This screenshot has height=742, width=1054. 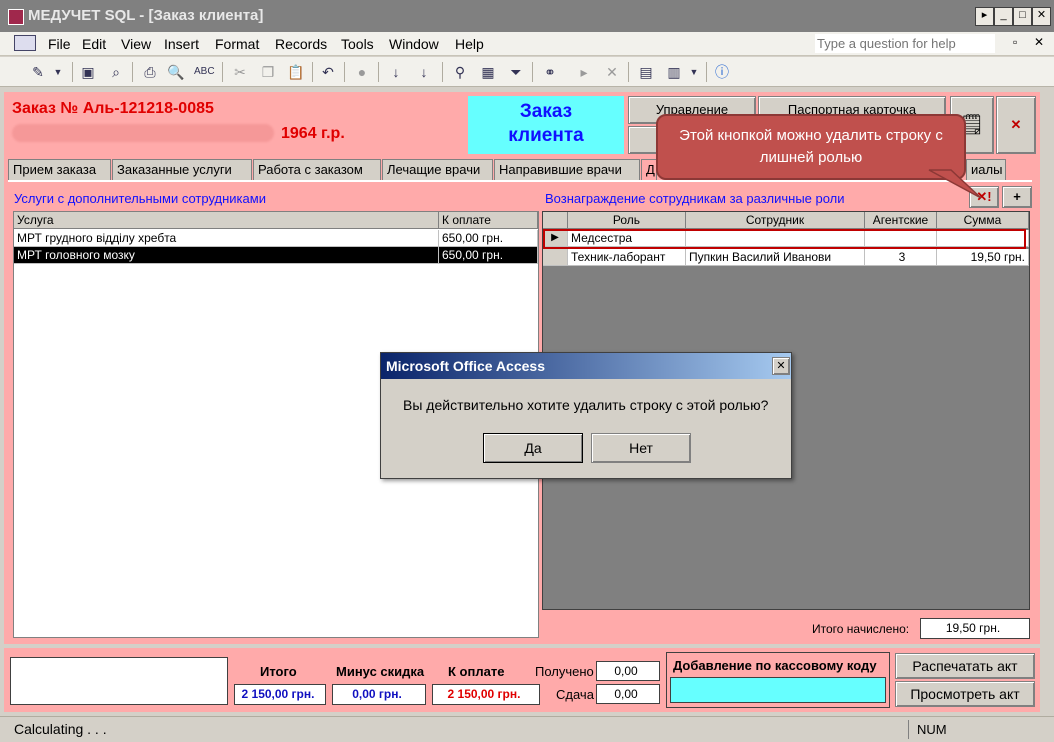 I want to click on column-header-service: Услуга, so click(x=226, y=220).